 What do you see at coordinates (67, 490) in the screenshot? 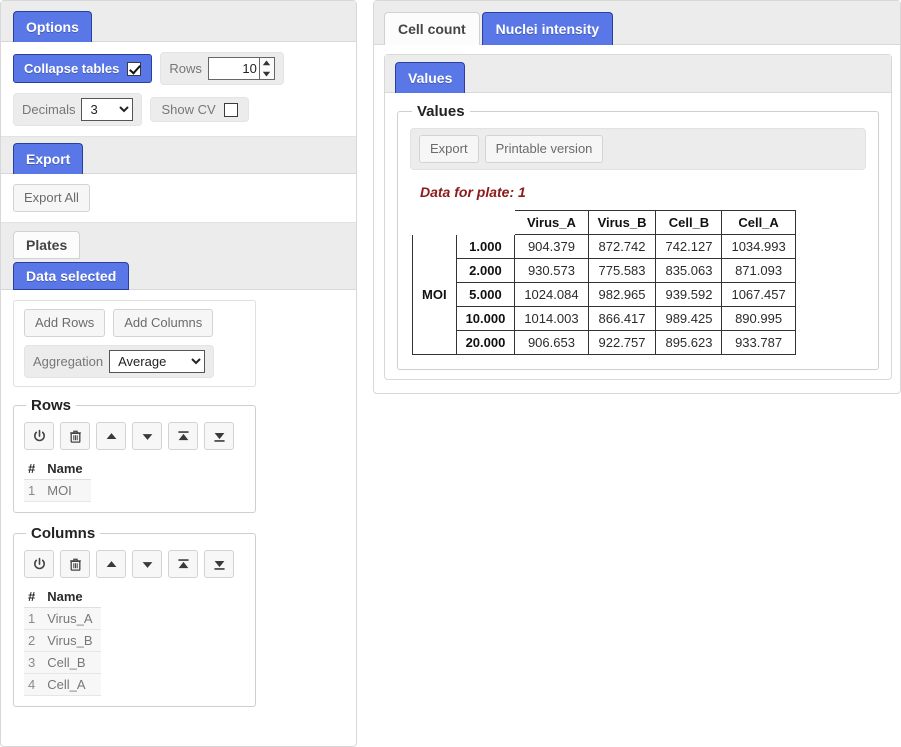
I see `list-item-name: MOI` at bounding box center [67, 490].